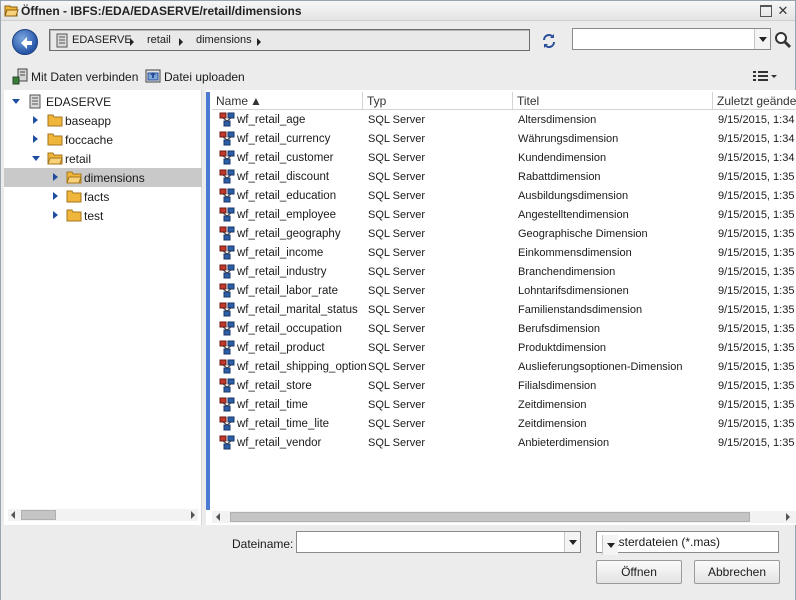 The height and width of the screenshot is (600, 796). I want to click on tree-item-facts: facts, so click(103, 196).